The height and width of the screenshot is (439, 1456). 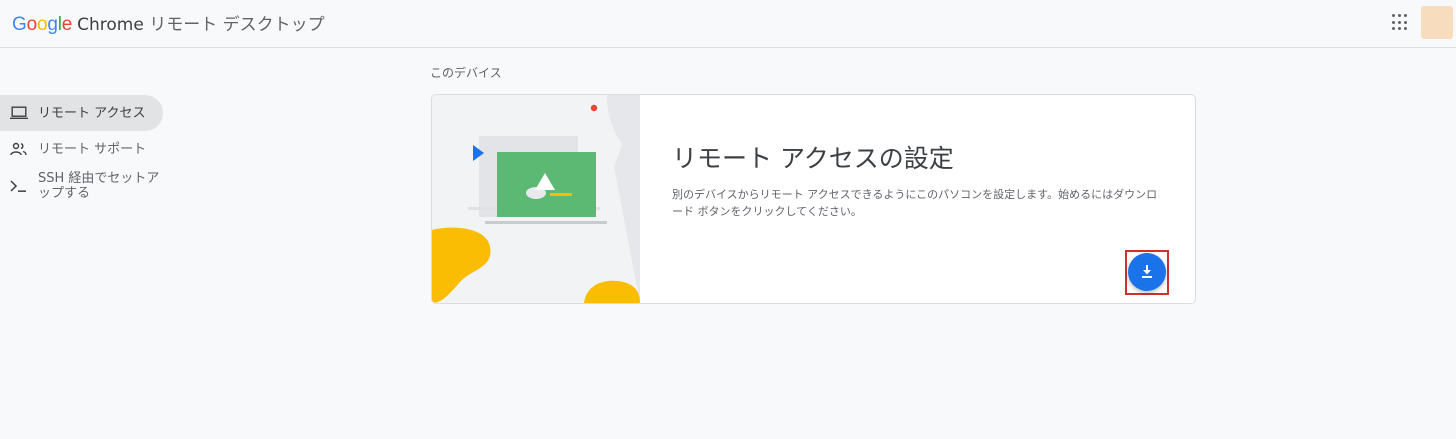 What do you see at coordinates (42, 24) in the screenshot?
I see `google-logo: Google` at bounding box center [42, 24].